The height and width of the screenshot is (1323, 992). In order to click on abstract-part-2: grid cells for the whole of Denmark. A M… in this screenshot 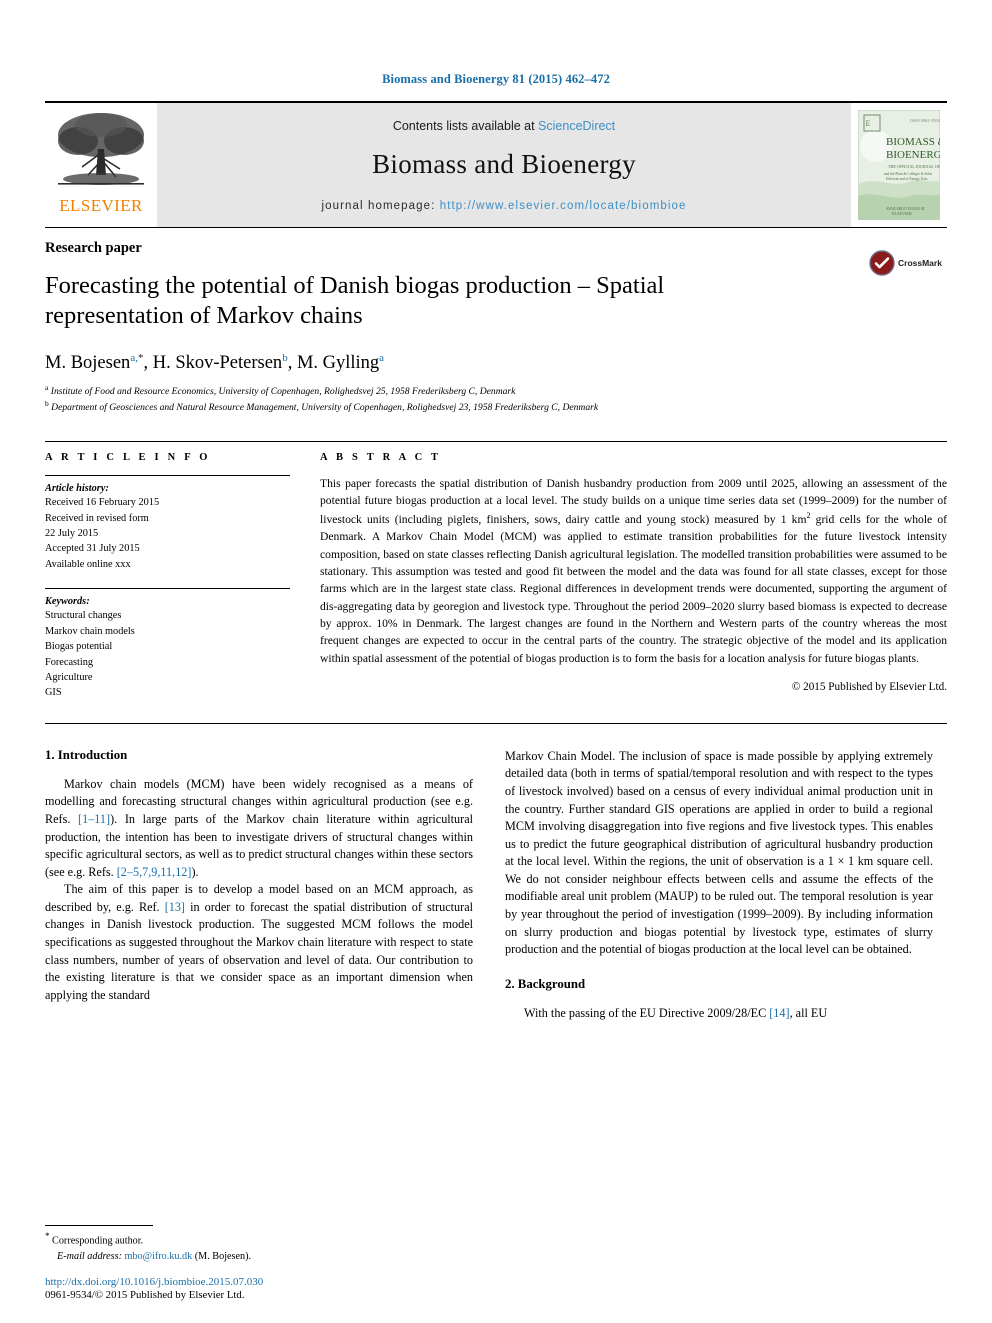, I will do `click(633, 588)`.